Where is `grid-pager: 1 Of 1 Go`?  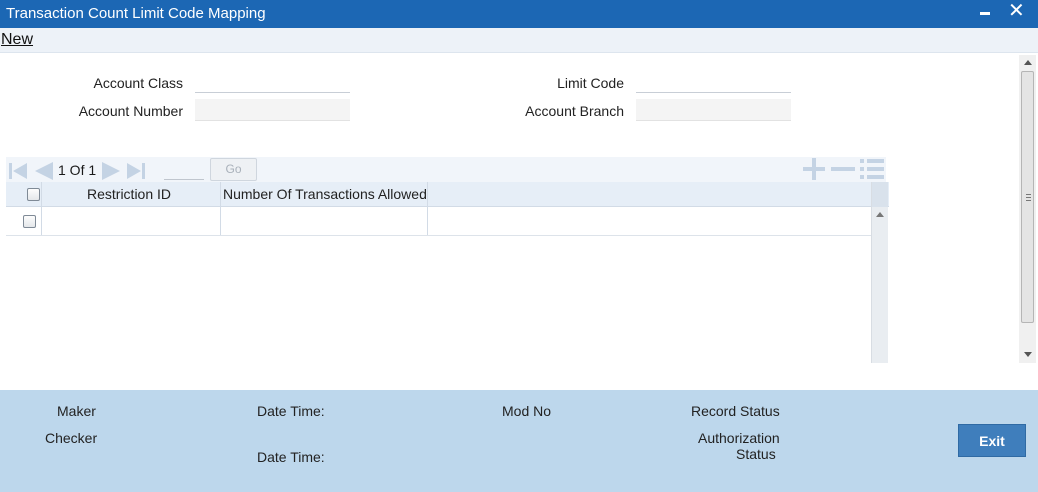
grid-pager: 1 Of 1 Go is located at coordinates (446, 170).